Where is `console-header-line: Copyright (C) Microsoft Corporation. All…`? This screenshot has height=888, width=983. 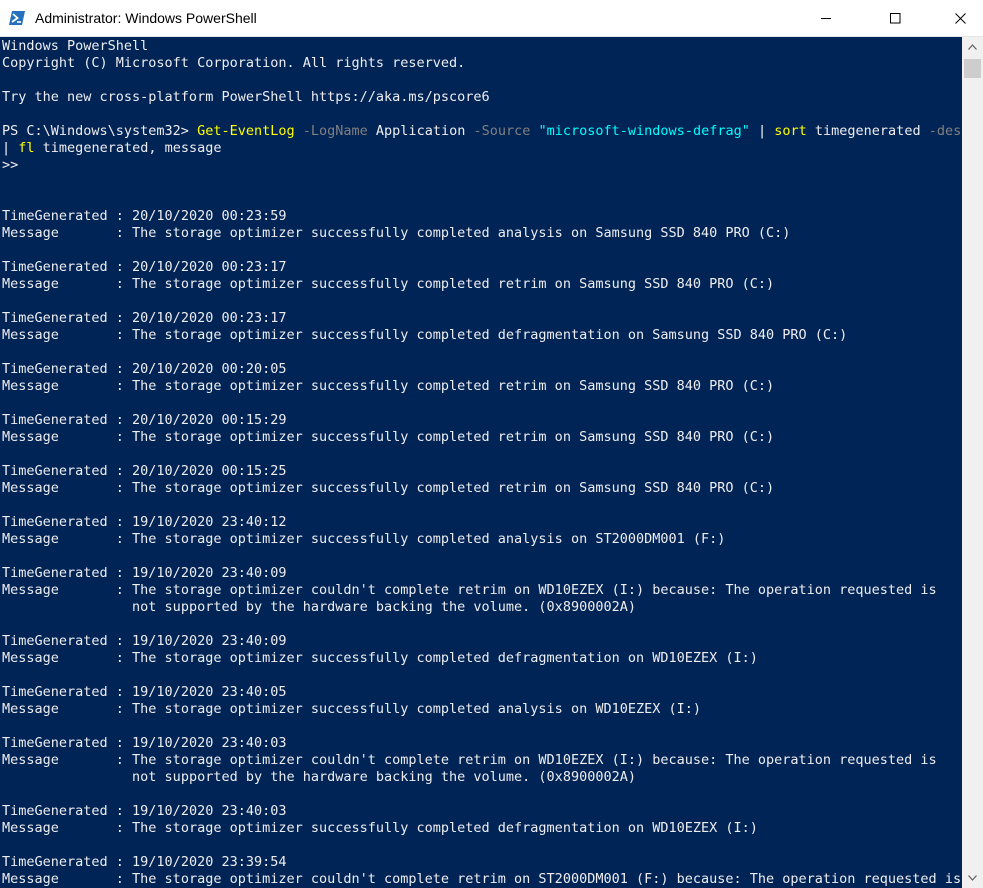
console-header-line: Copyright (C) Microsoft Corporation. All… is located at coordinates (233, 63).